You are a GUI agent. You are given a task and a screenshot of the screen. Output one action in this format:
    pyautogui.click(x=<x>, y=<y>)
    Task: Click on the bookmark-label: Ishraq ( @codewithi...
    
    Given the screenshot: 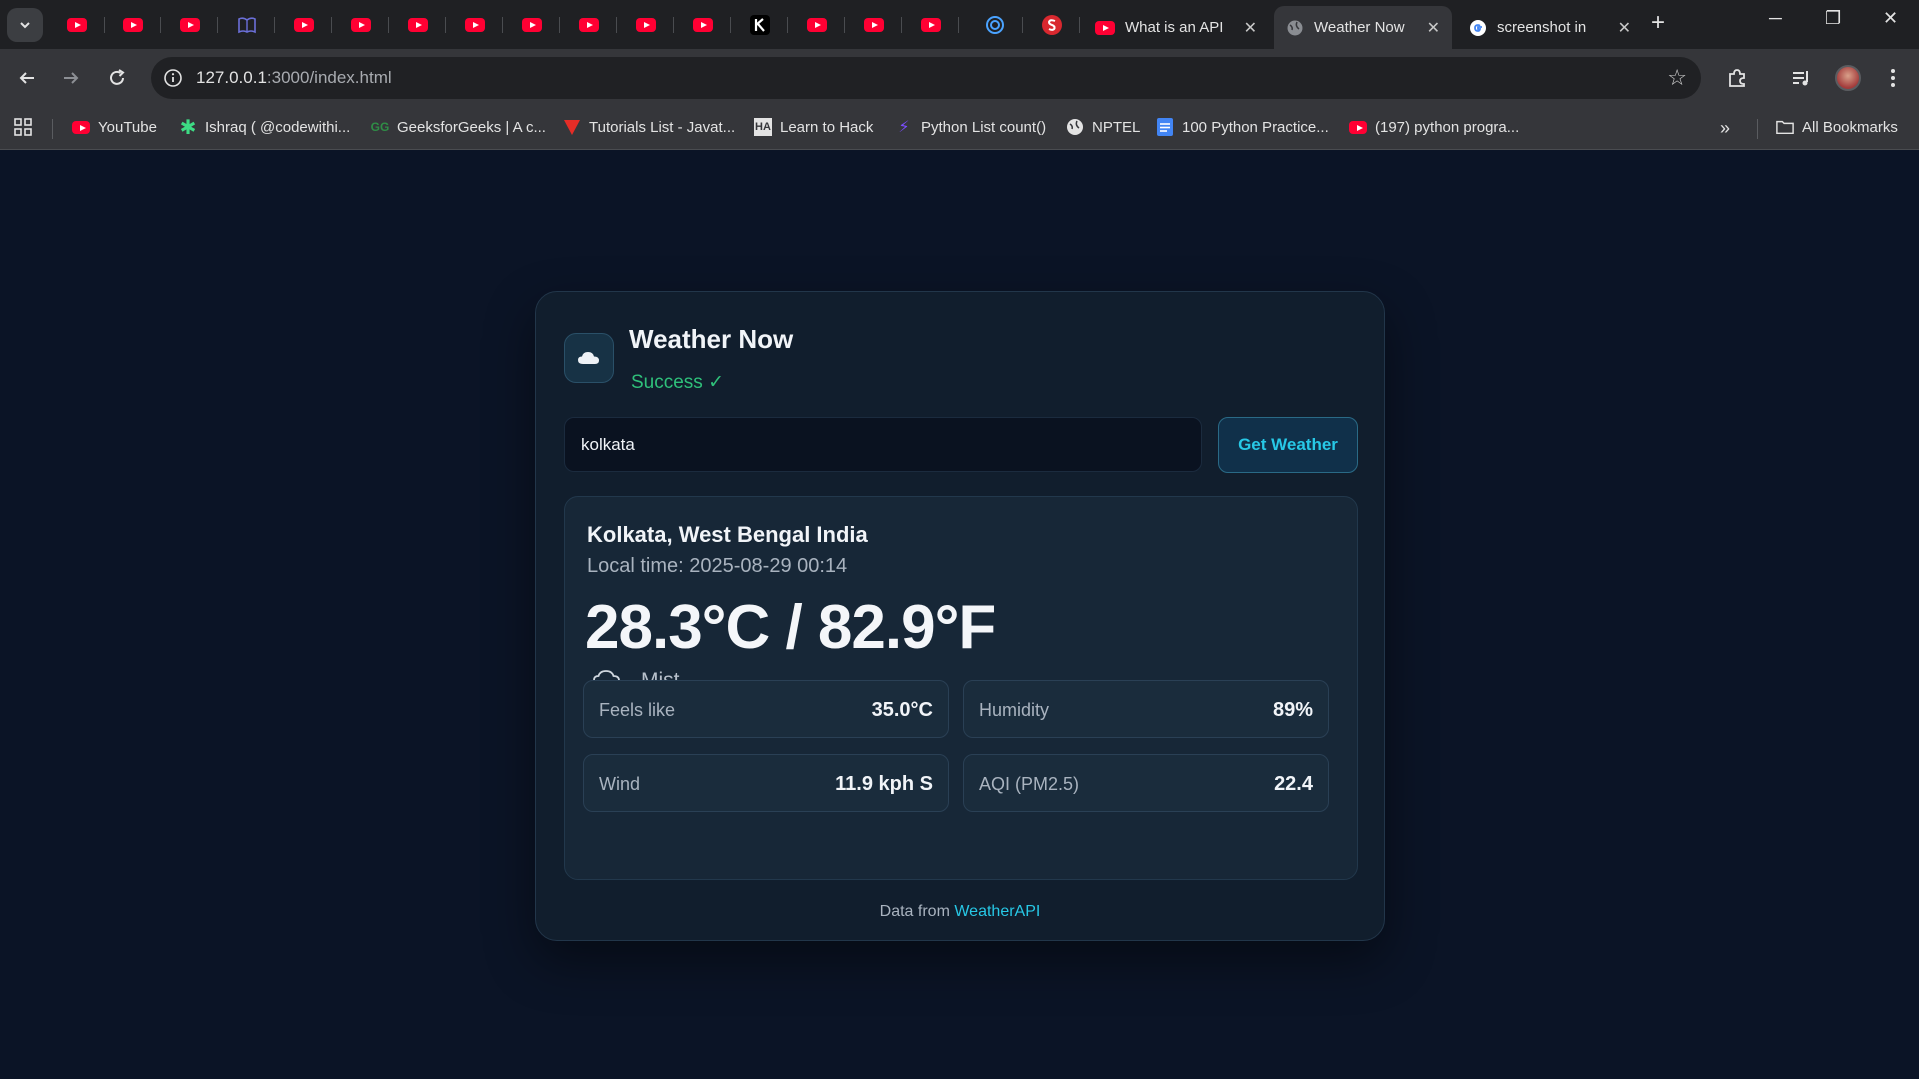 What is the action you would take?
    pyautogui.click(x=278, y=127)
    